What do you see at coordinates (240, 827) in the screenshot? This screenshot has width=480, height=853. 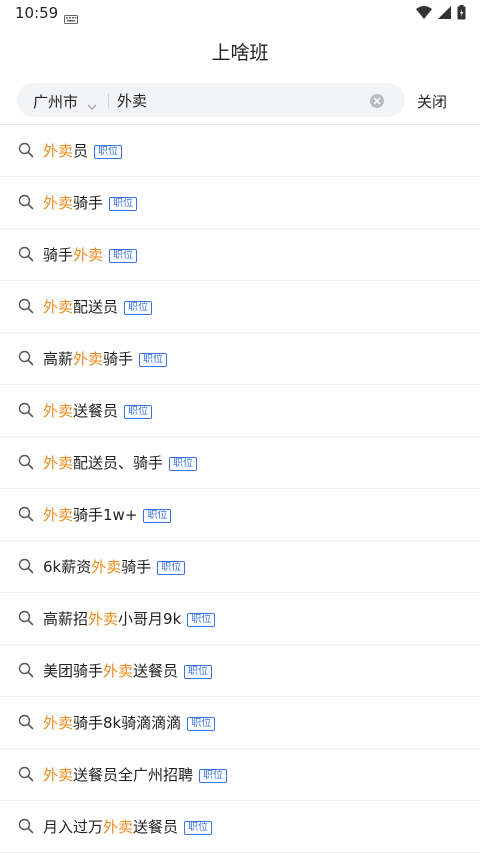 I see `suggestion-item: 月入过万外卖送餐员 职位` at bounding box center [240, 827].